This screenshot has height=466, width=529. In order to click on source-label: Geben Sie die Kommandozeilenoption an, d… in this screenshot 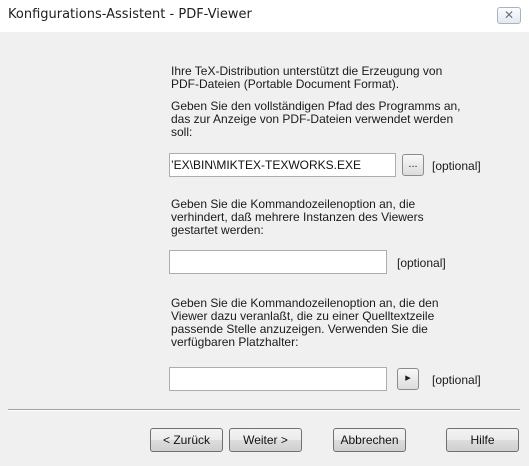, I will do `click(305, 322)`.